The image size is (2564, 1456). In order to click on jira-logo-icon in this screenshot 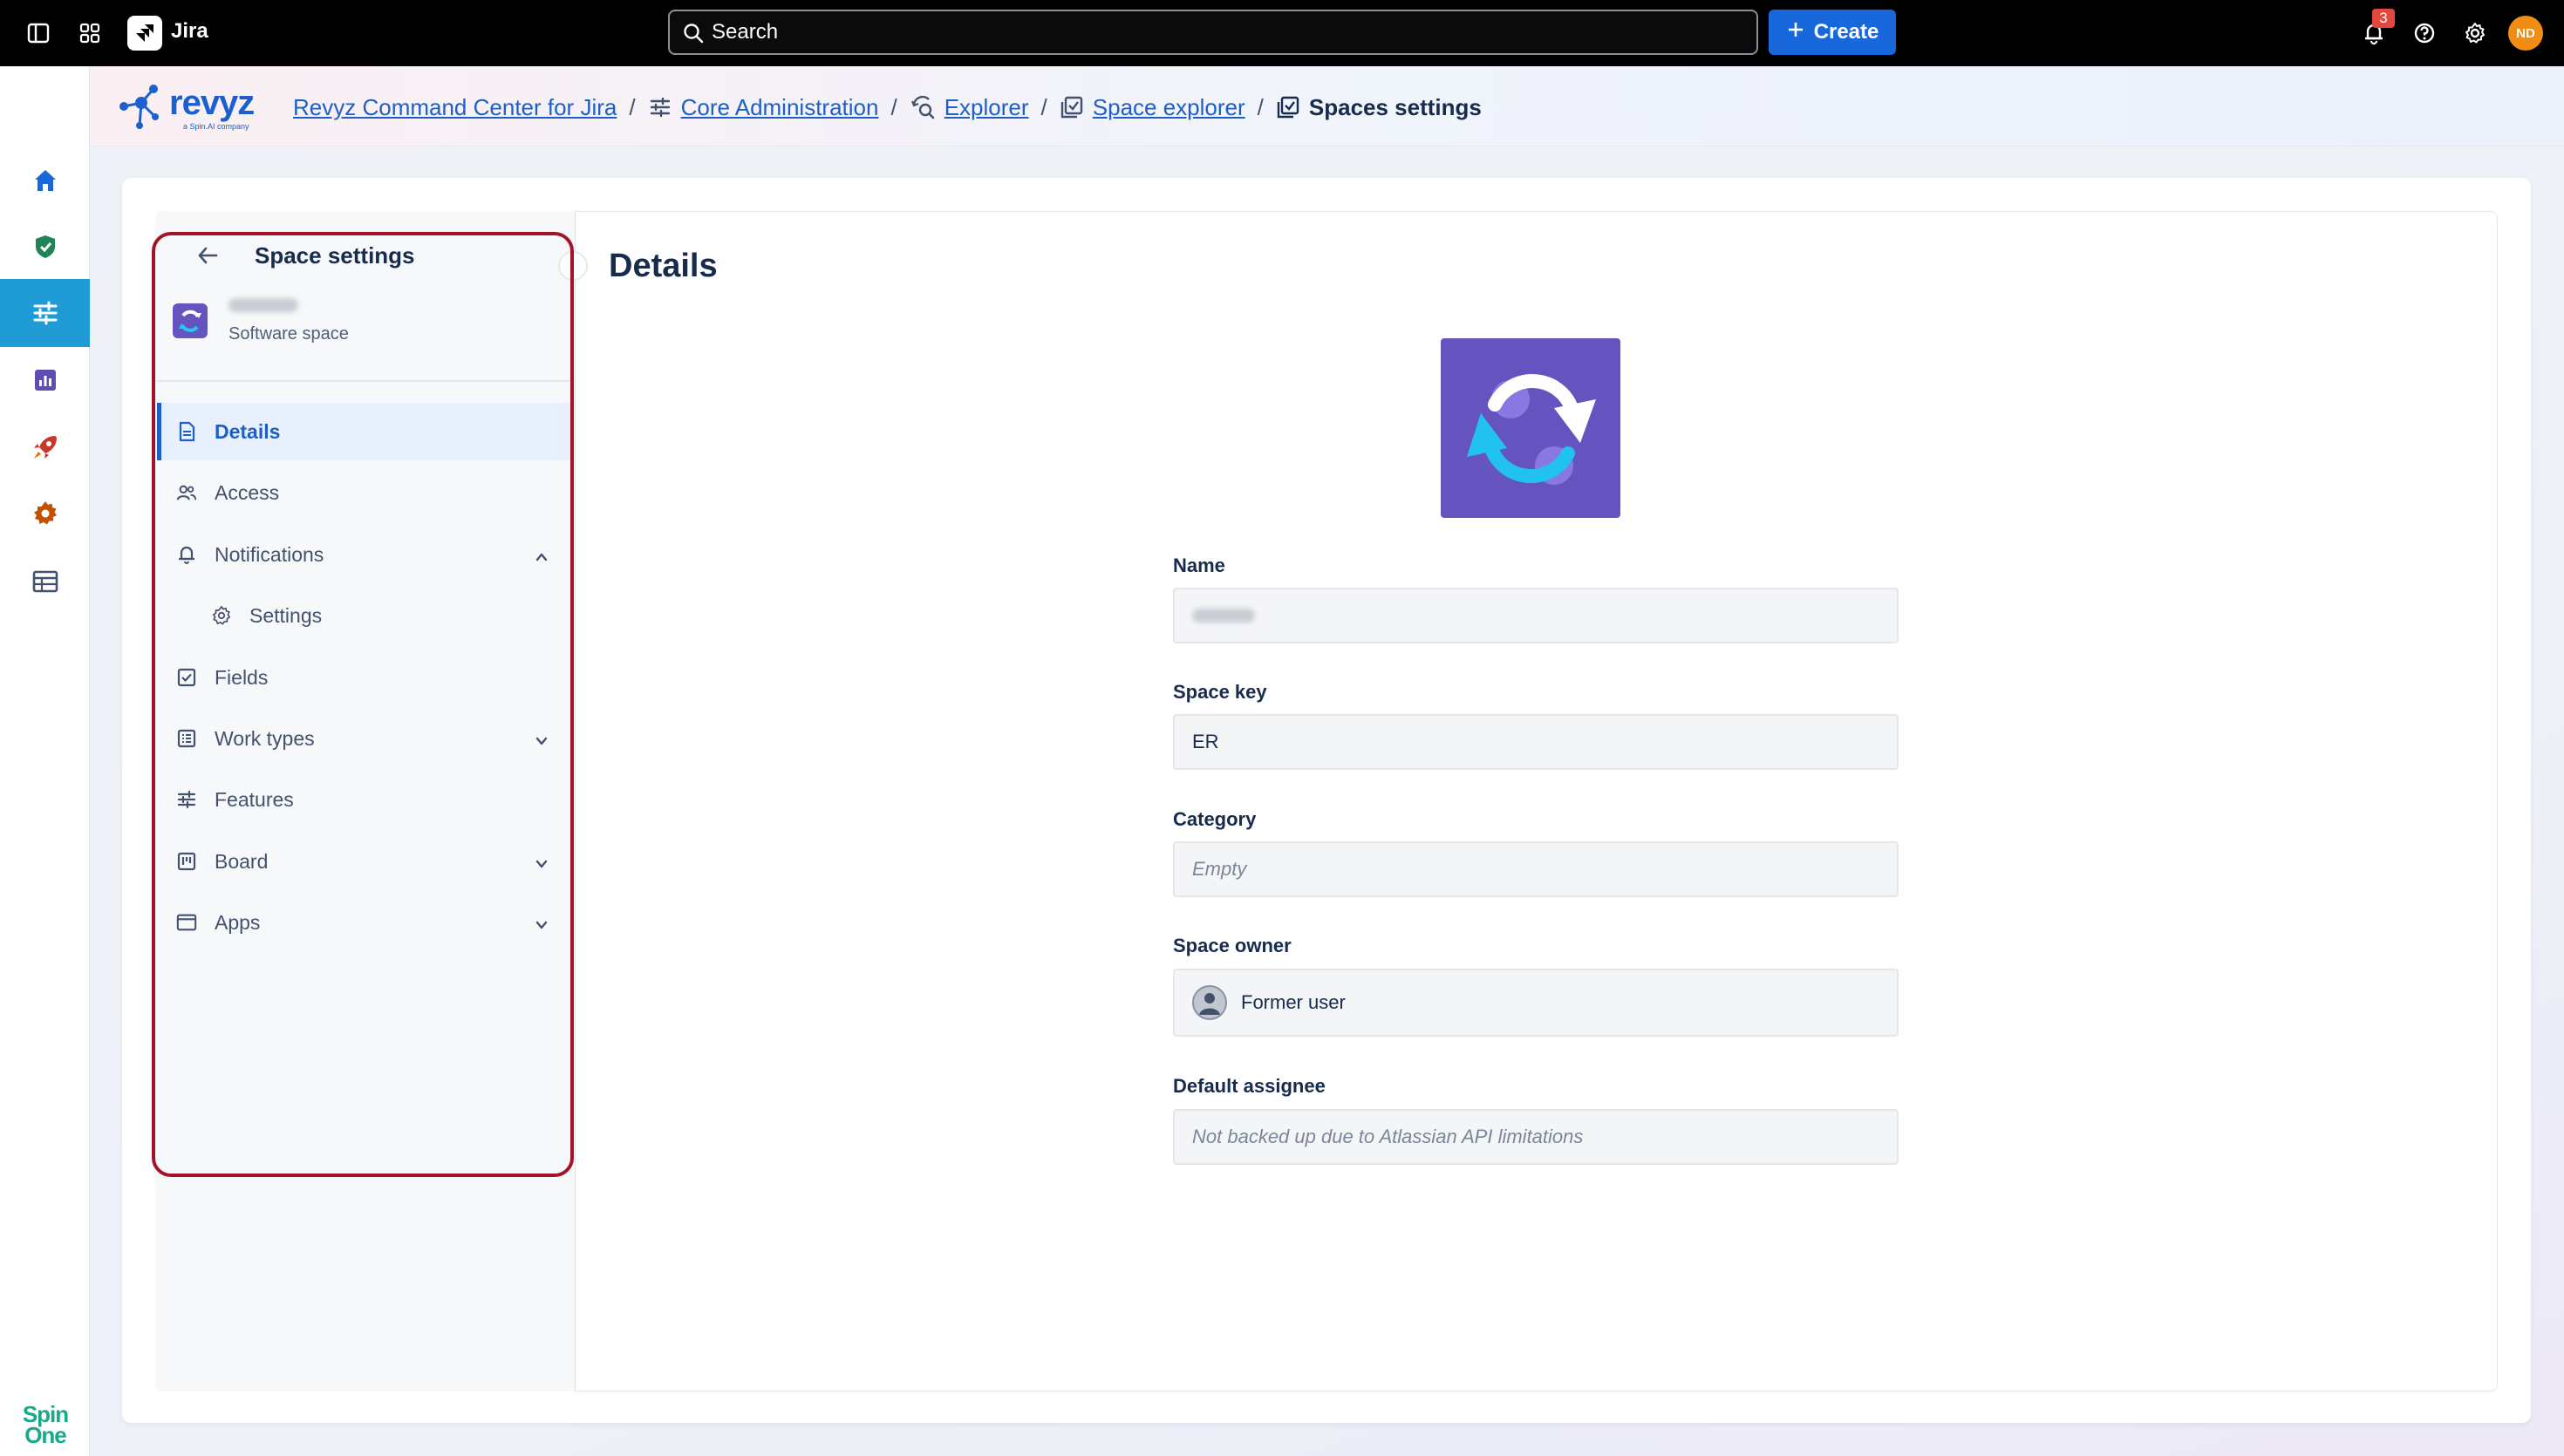, I will do `click(144, 33)`.